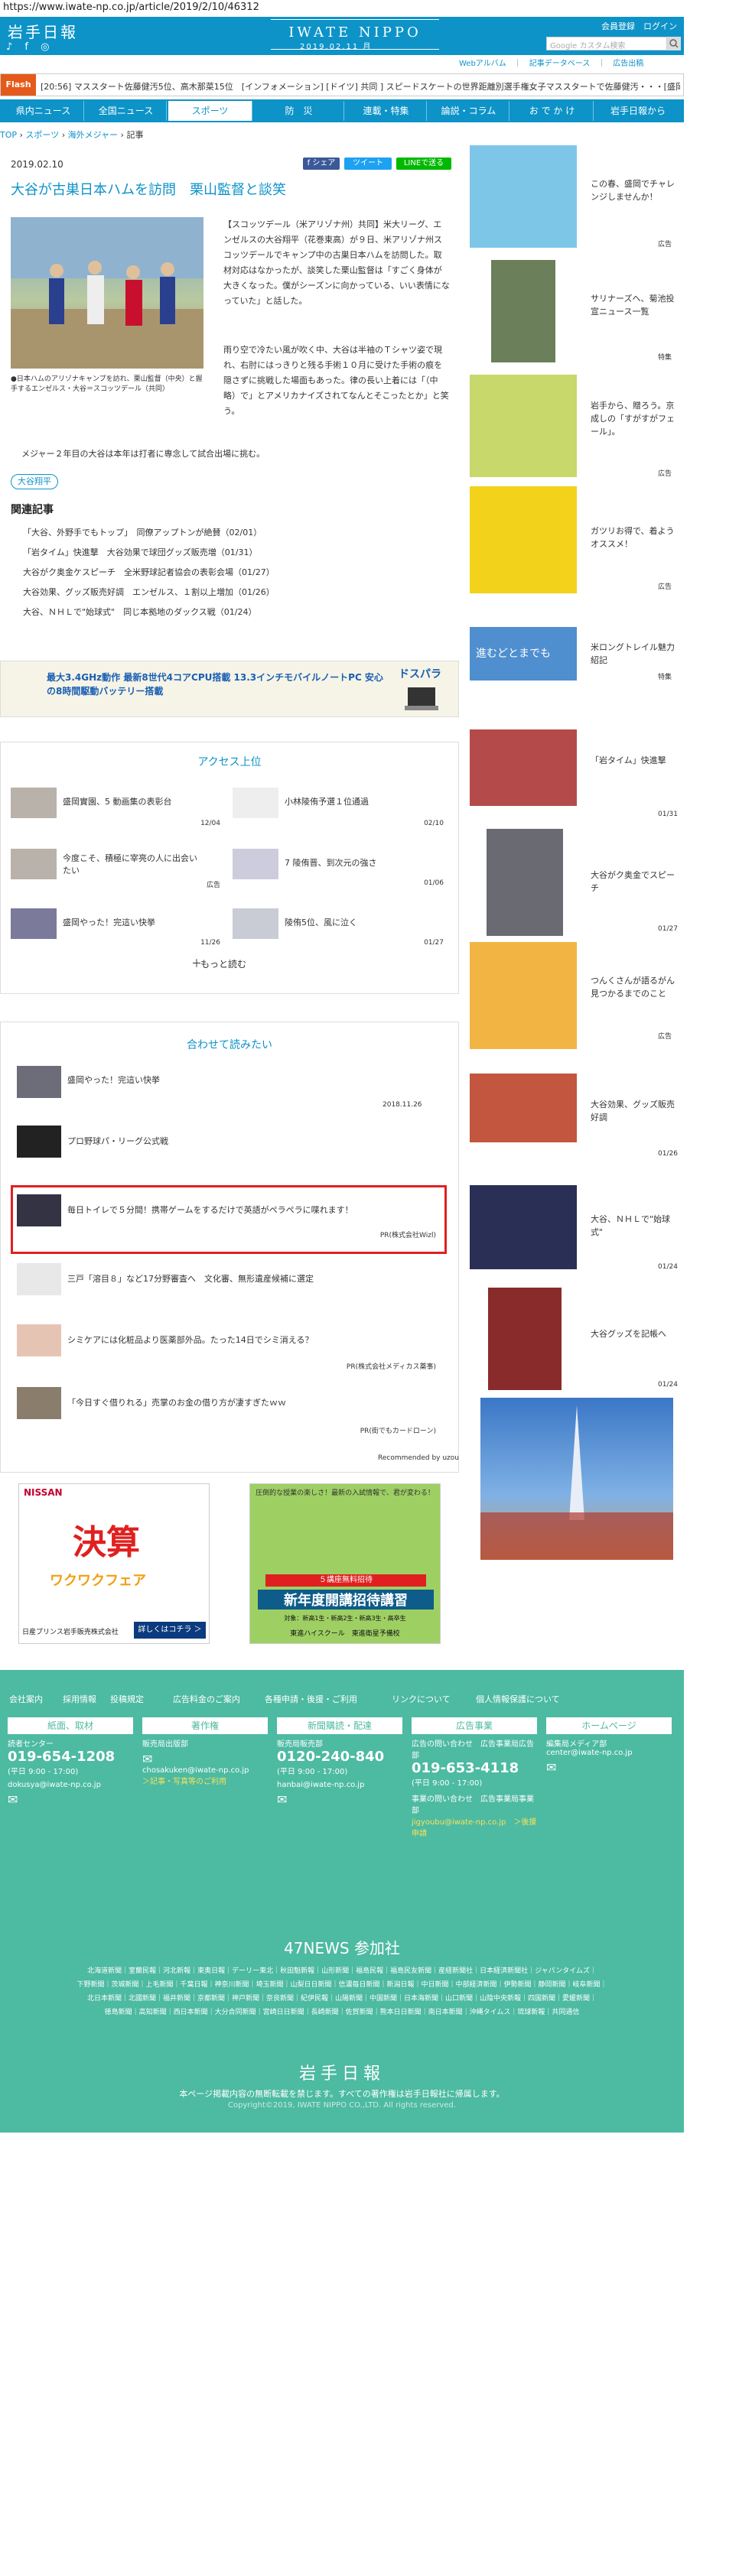 Image resolution: width=752 pixels, height=2576 pixels. I want to click on footer-link: 投稿規定, so click(127, 1699).